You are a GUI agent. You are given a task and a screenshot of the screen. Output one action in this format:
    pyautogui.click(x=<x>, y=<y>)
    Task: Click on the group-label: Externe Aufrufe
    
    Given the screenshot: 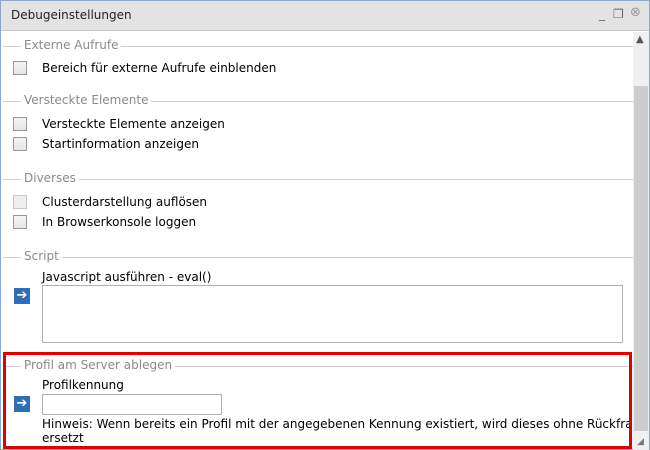 What is the action you would take?
    pyautogui.click(x=71, y=45)
    